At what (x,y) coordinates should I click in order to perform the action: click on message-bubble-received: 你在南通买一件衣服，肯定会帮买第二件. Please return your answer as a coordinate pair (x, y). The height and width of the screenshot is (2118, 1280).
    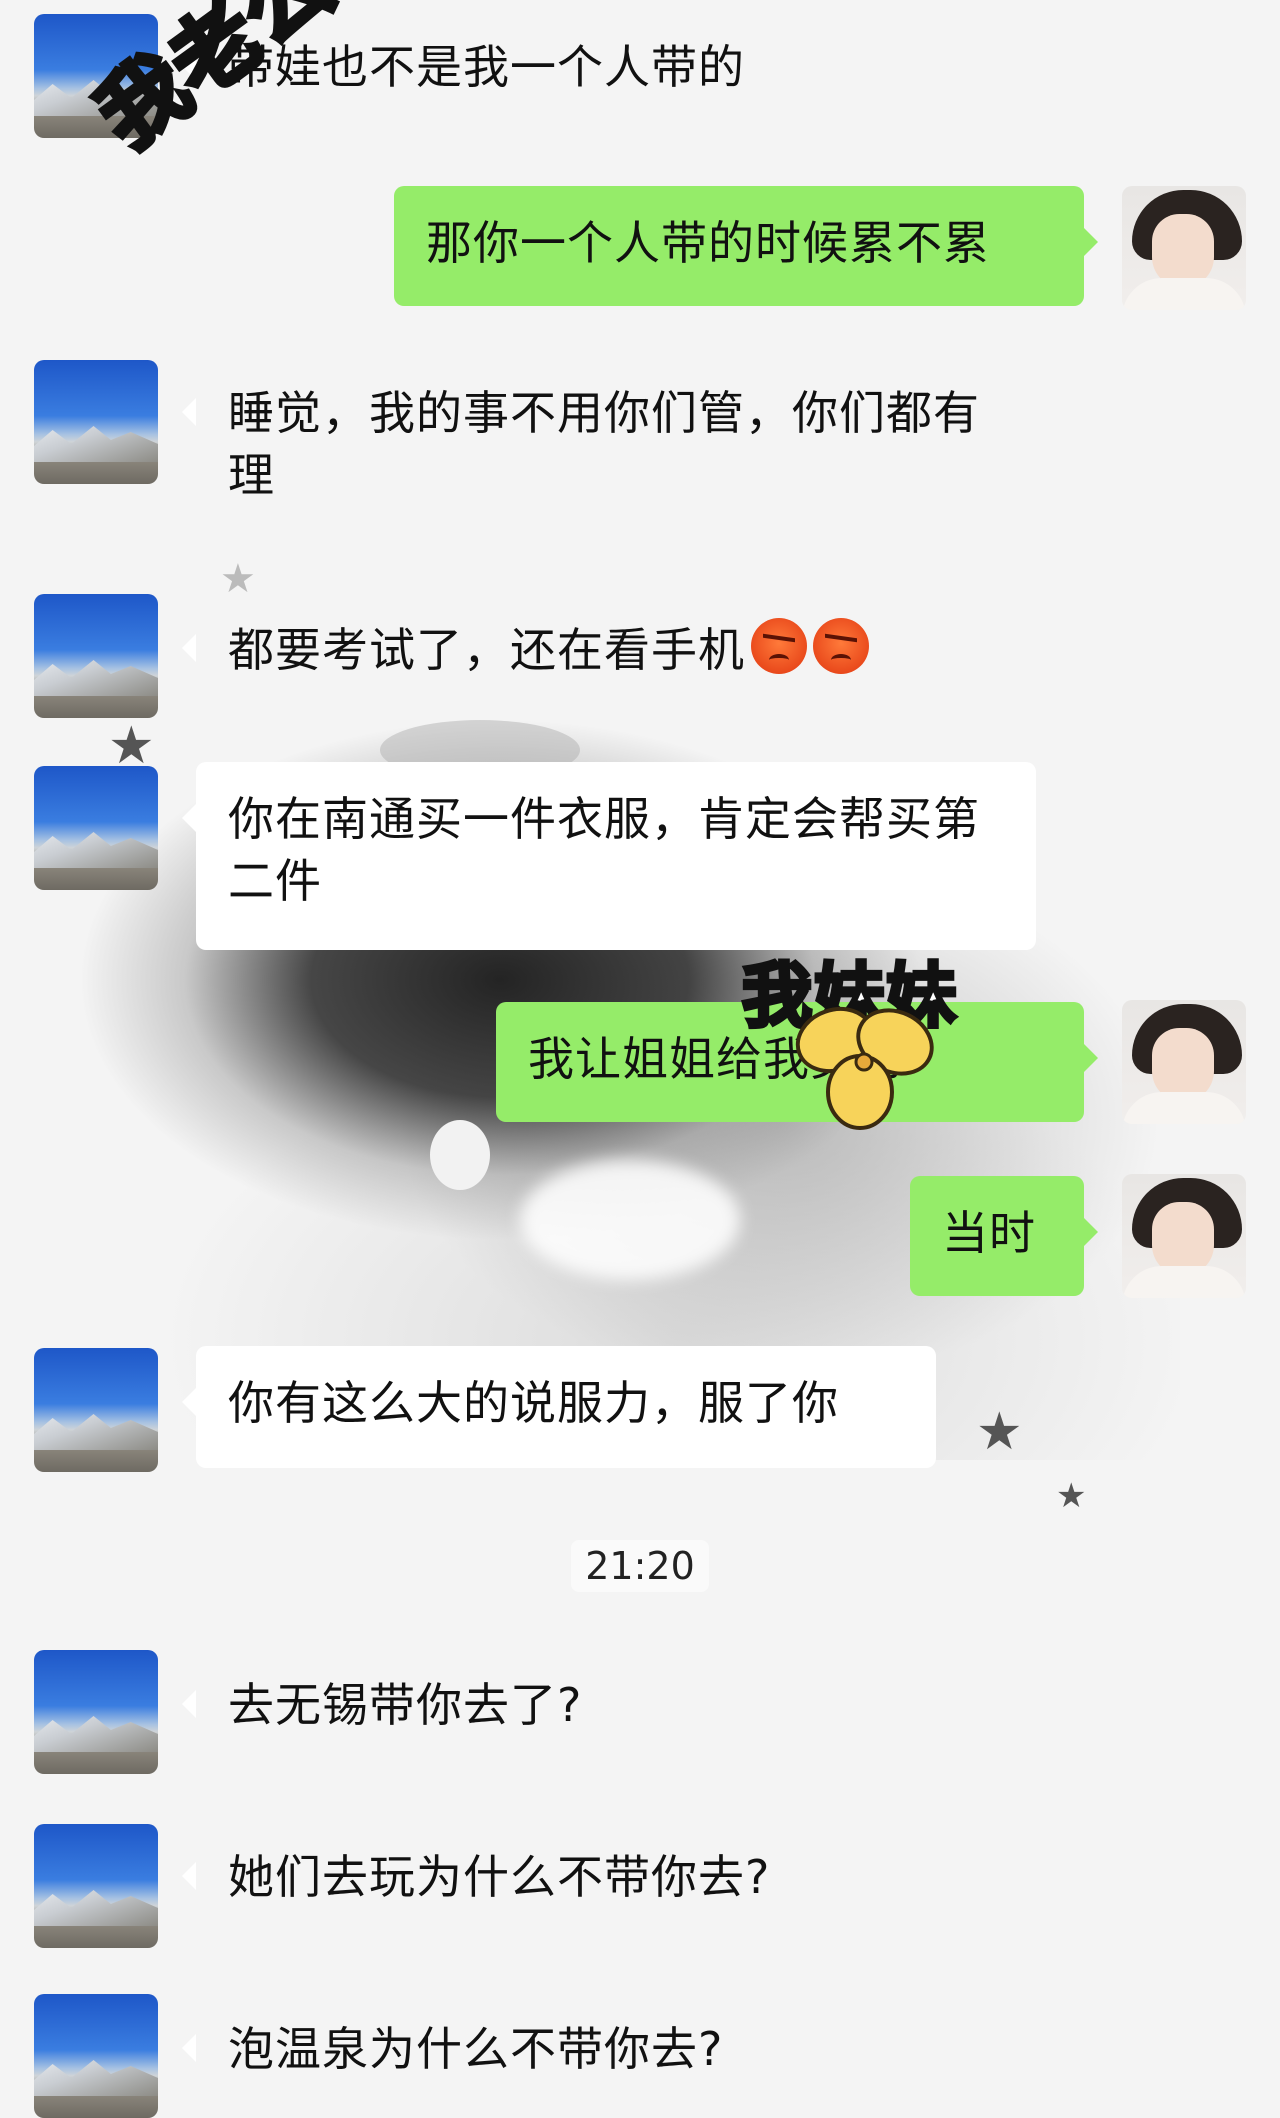
    Looking at the image, I should click on (609, 856).